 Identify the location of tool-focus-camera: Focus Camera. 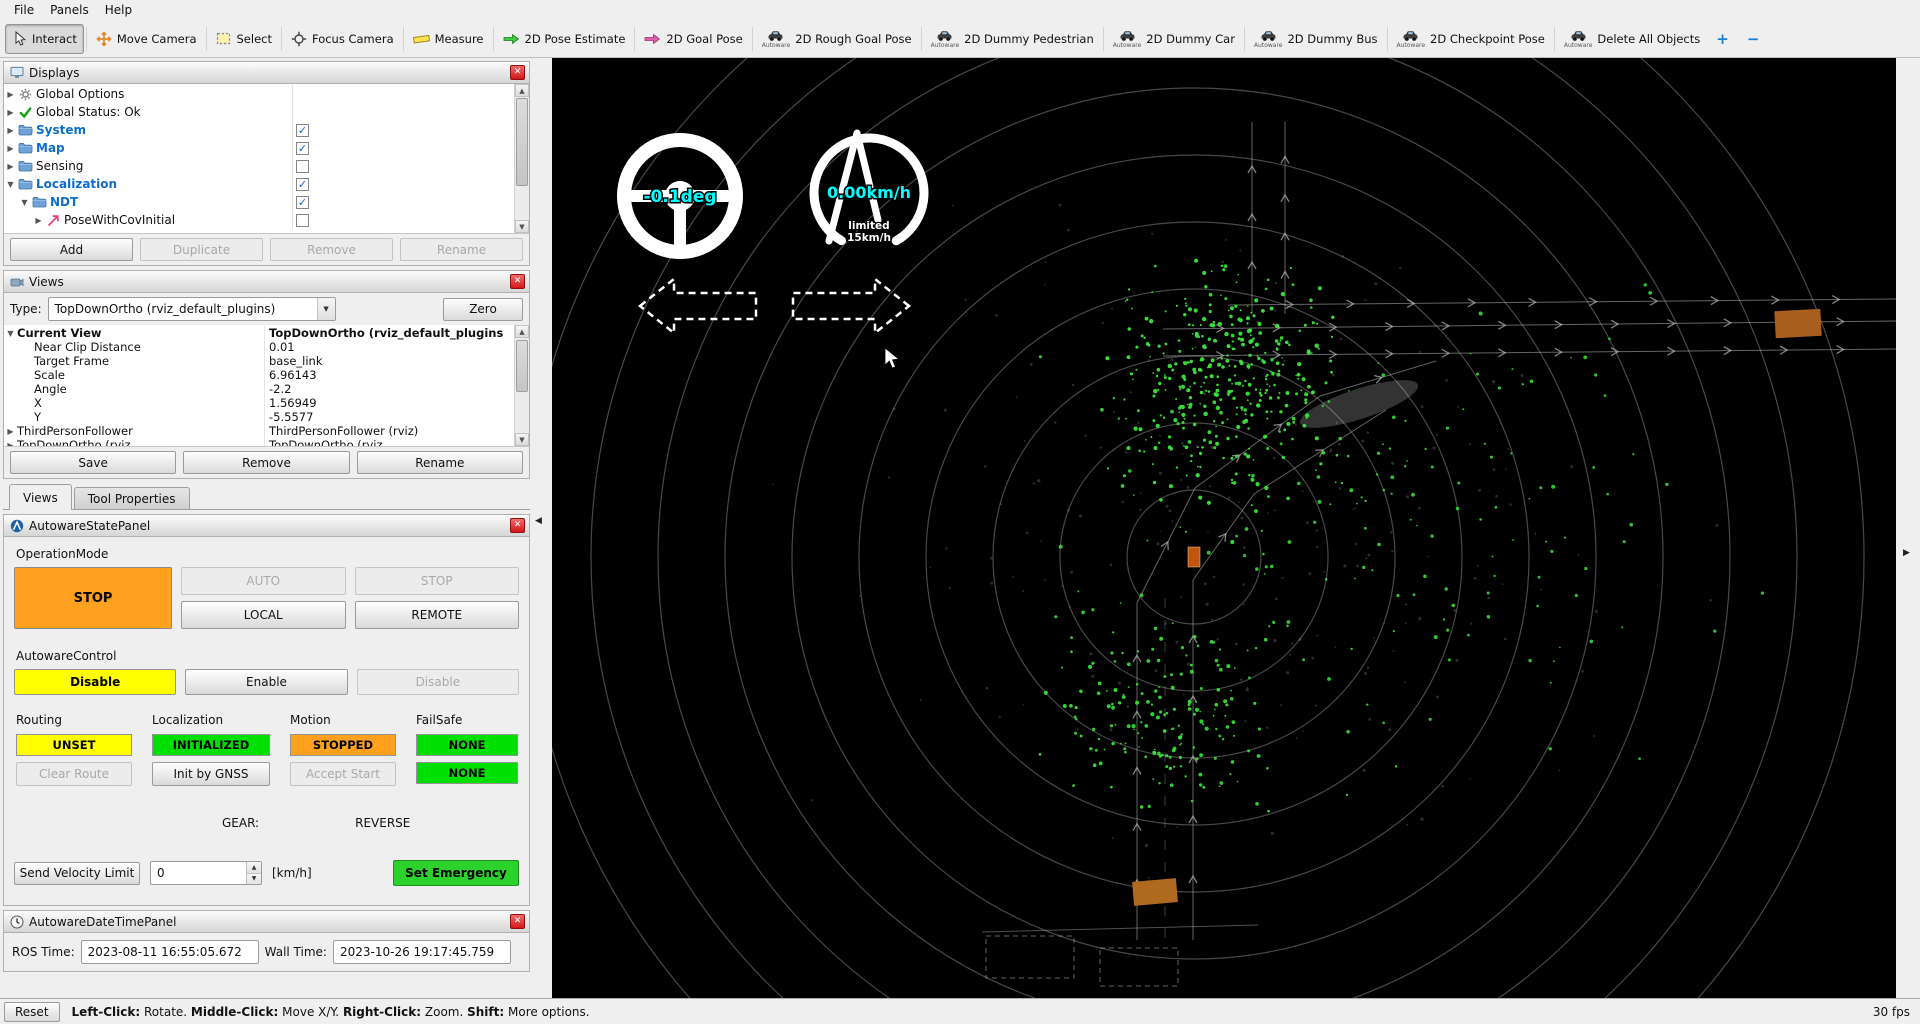
(342, 39).